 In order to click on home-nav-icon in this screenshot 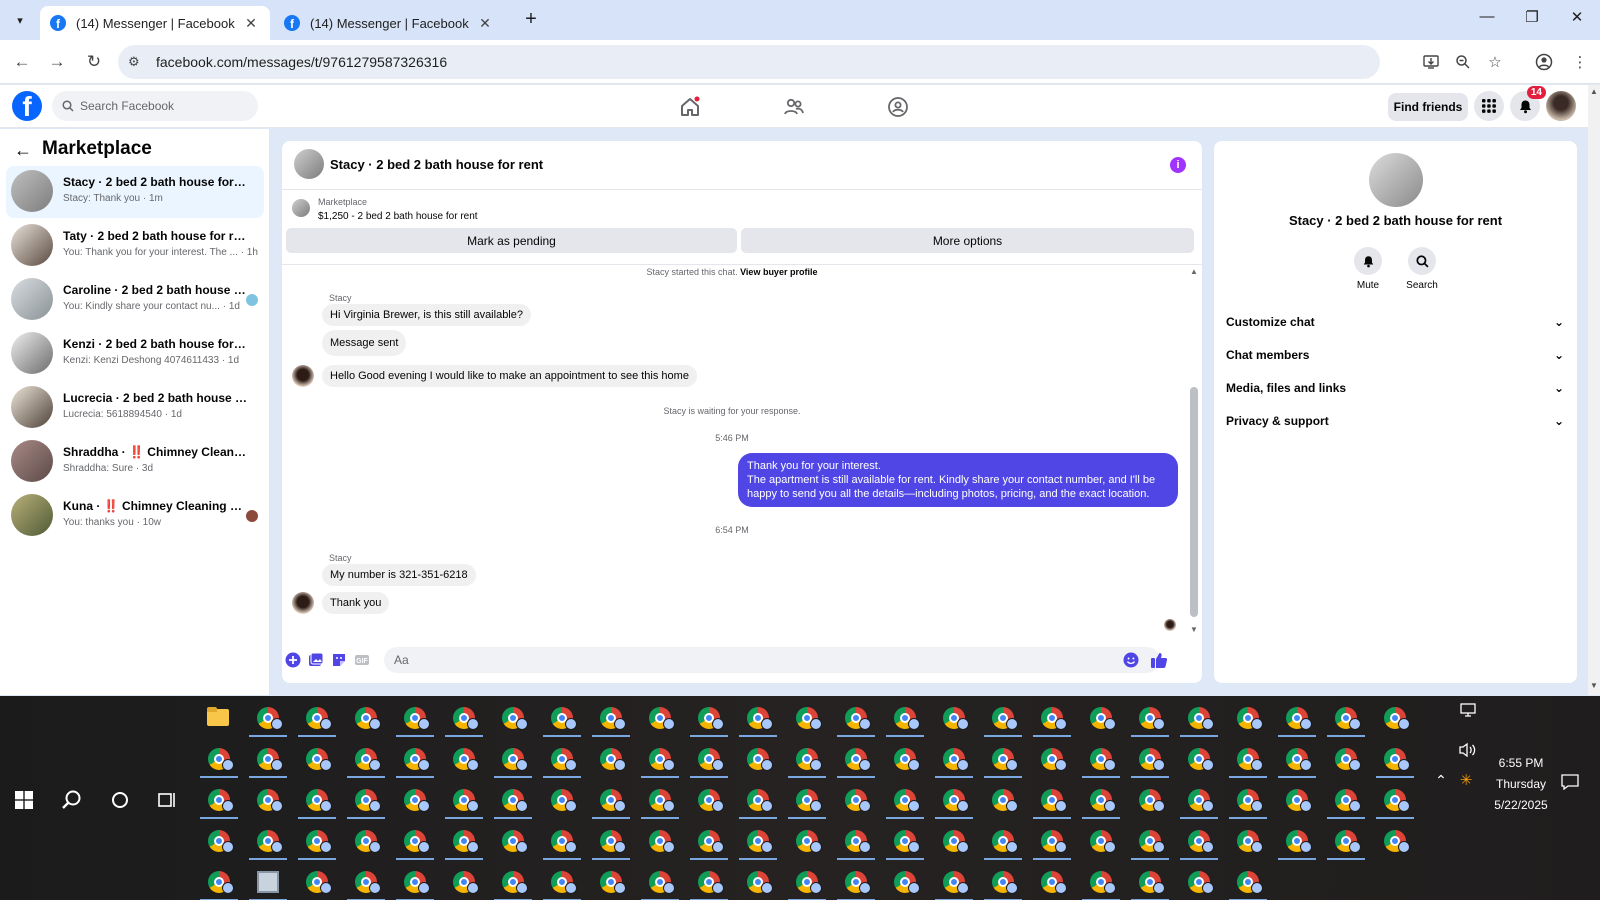, I will do `click(690, 107)`.